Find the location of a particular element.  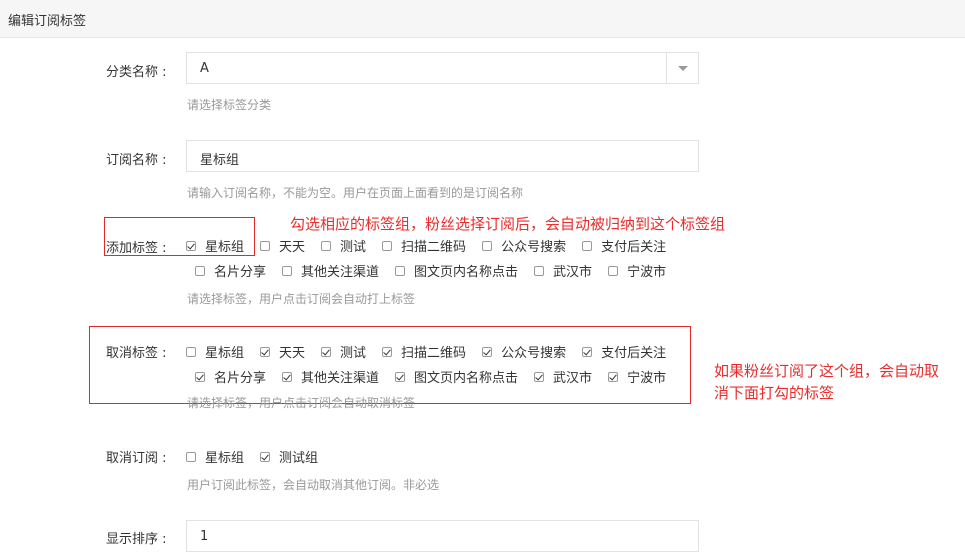

subscription-name-label: 订阅名称 : is located at coordinates (136, 160).